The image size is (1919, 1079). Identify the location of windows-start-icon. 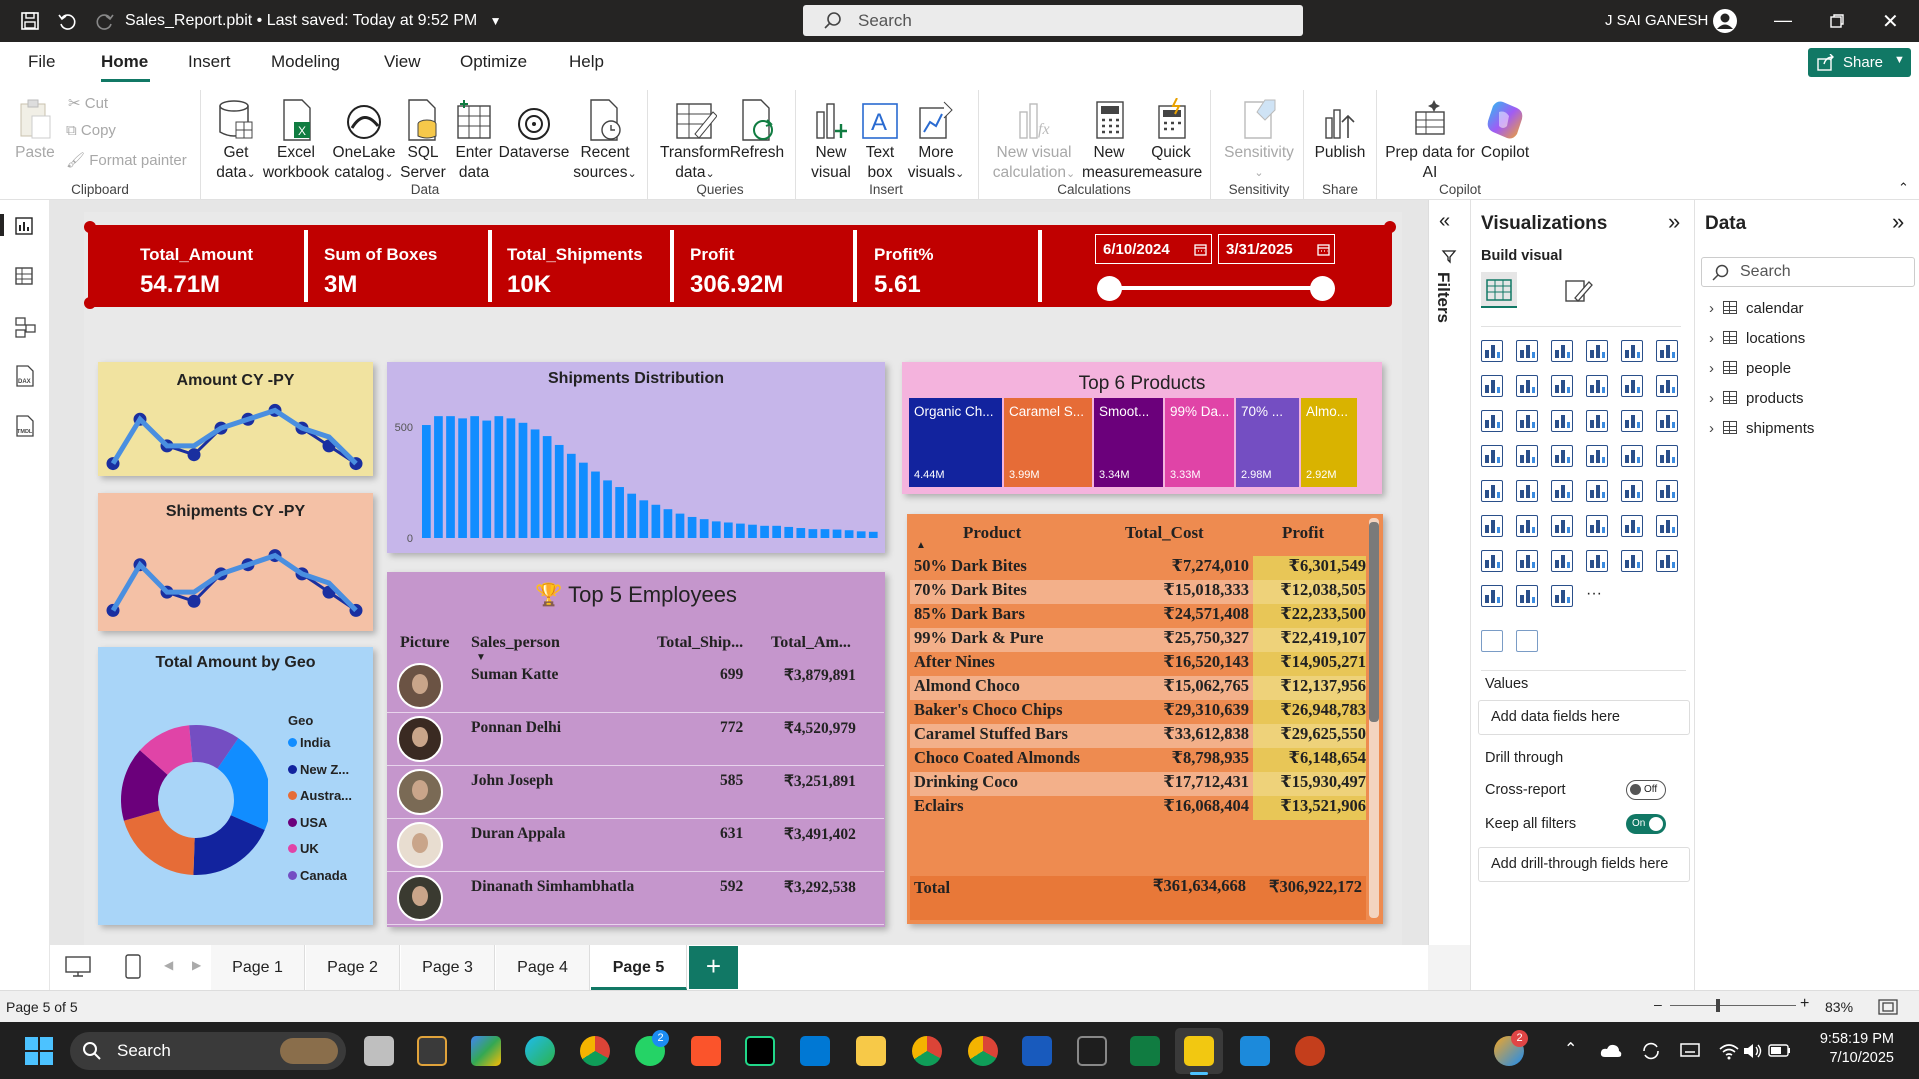
(39, 1051).